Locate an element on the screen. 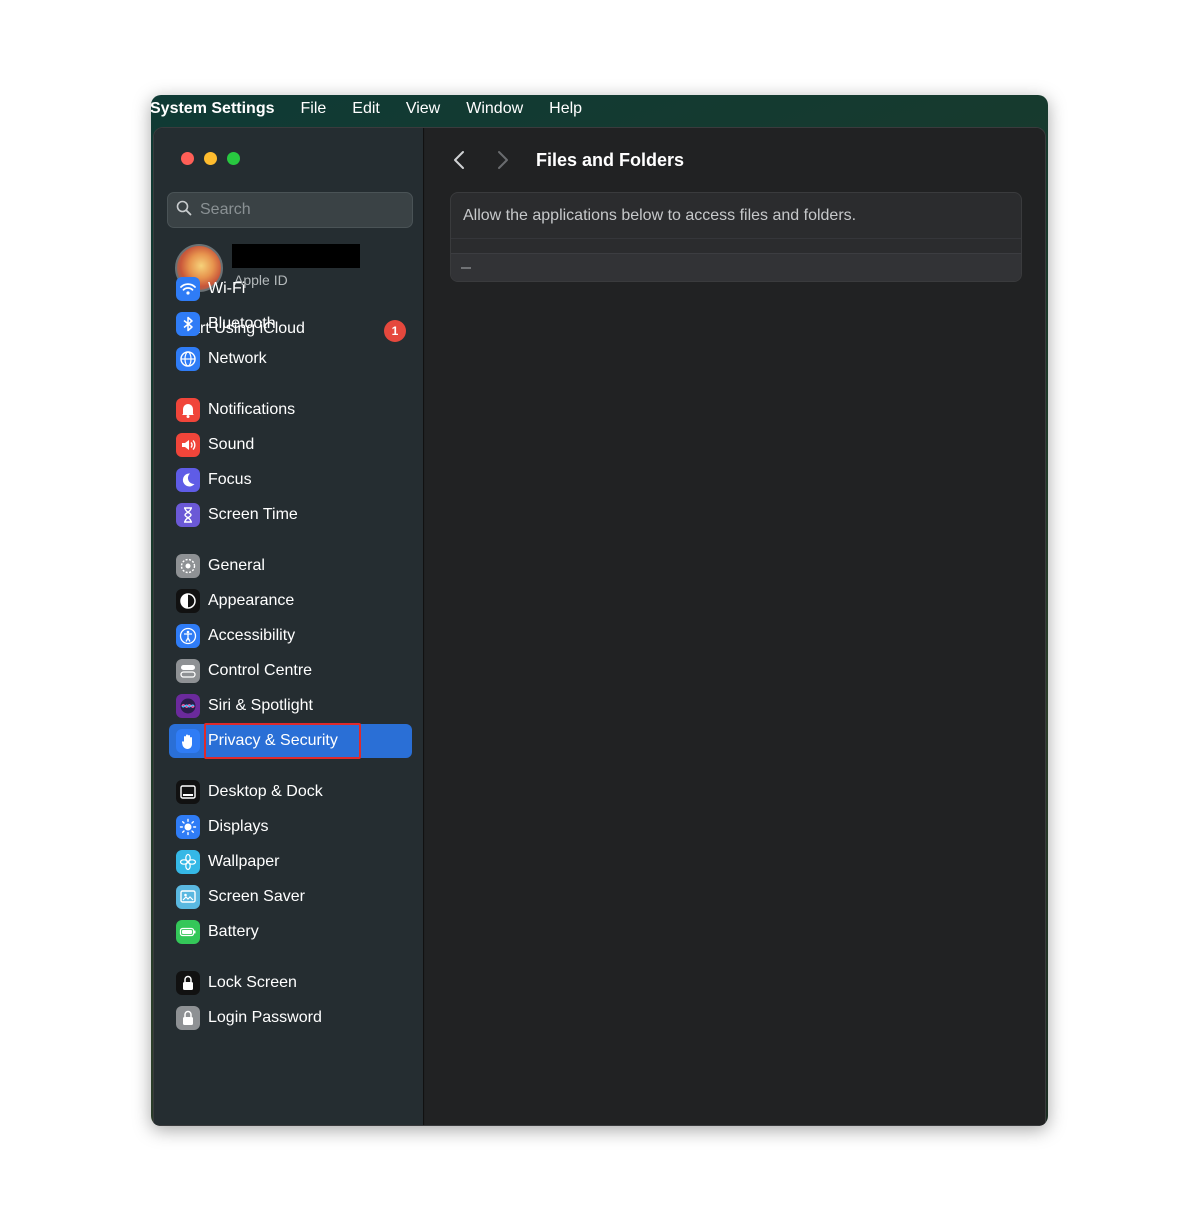  close-button is located at coordinates (187, 158).